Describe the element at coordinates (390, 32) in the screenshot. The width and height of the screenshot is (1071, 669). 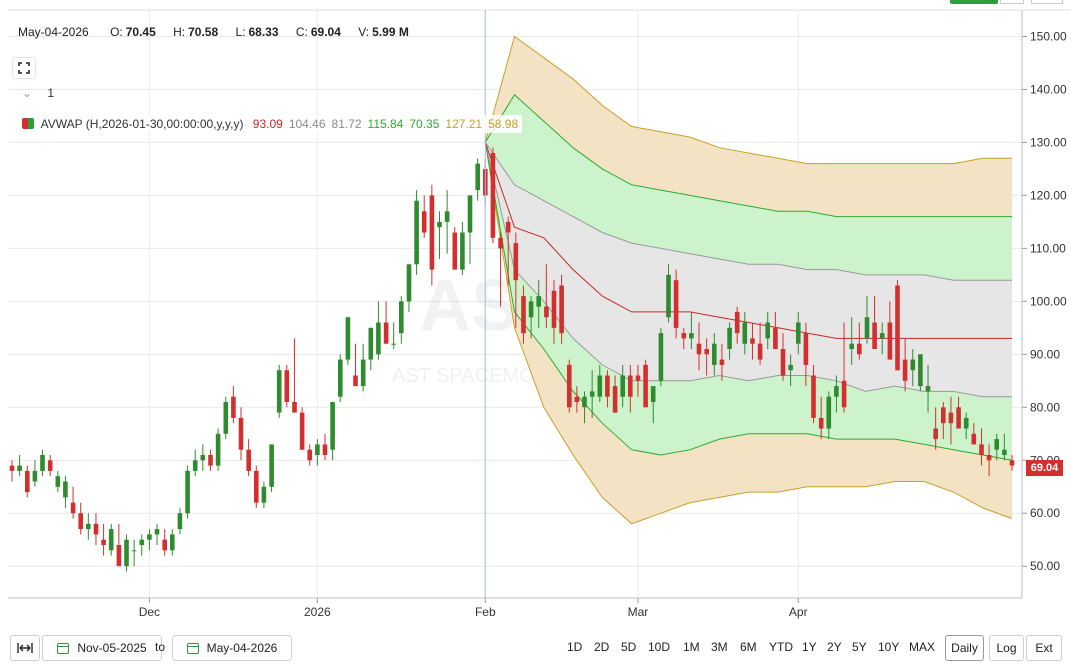
I see `volume-value: 5.99 M` at that location.